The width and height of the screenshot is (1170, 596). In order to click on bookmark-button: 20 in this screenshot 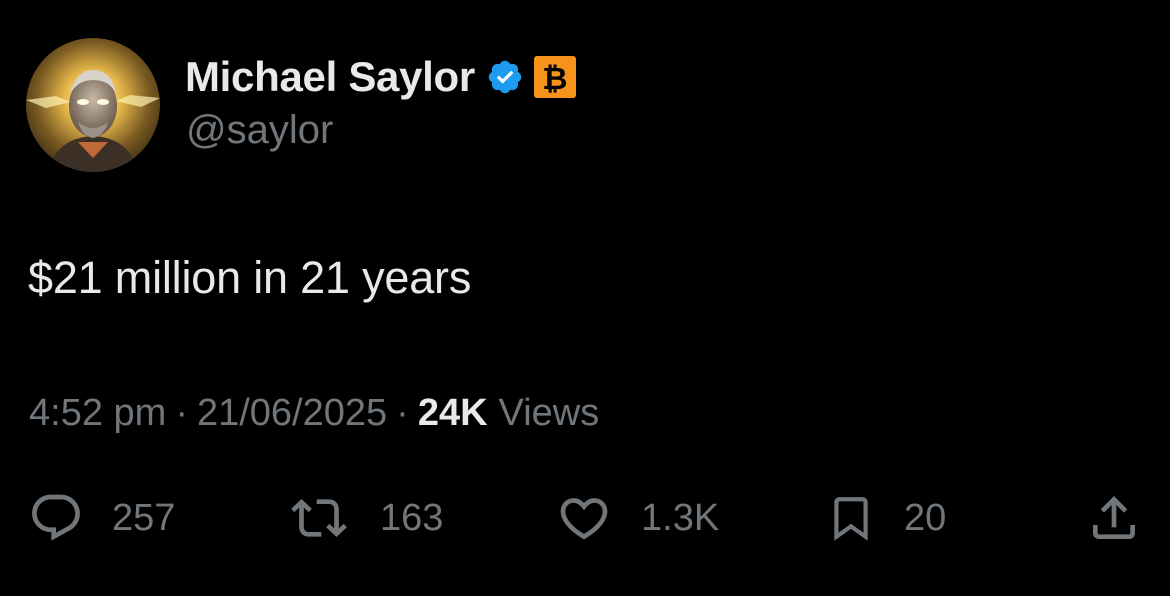, I will do `click(886, 518)`.